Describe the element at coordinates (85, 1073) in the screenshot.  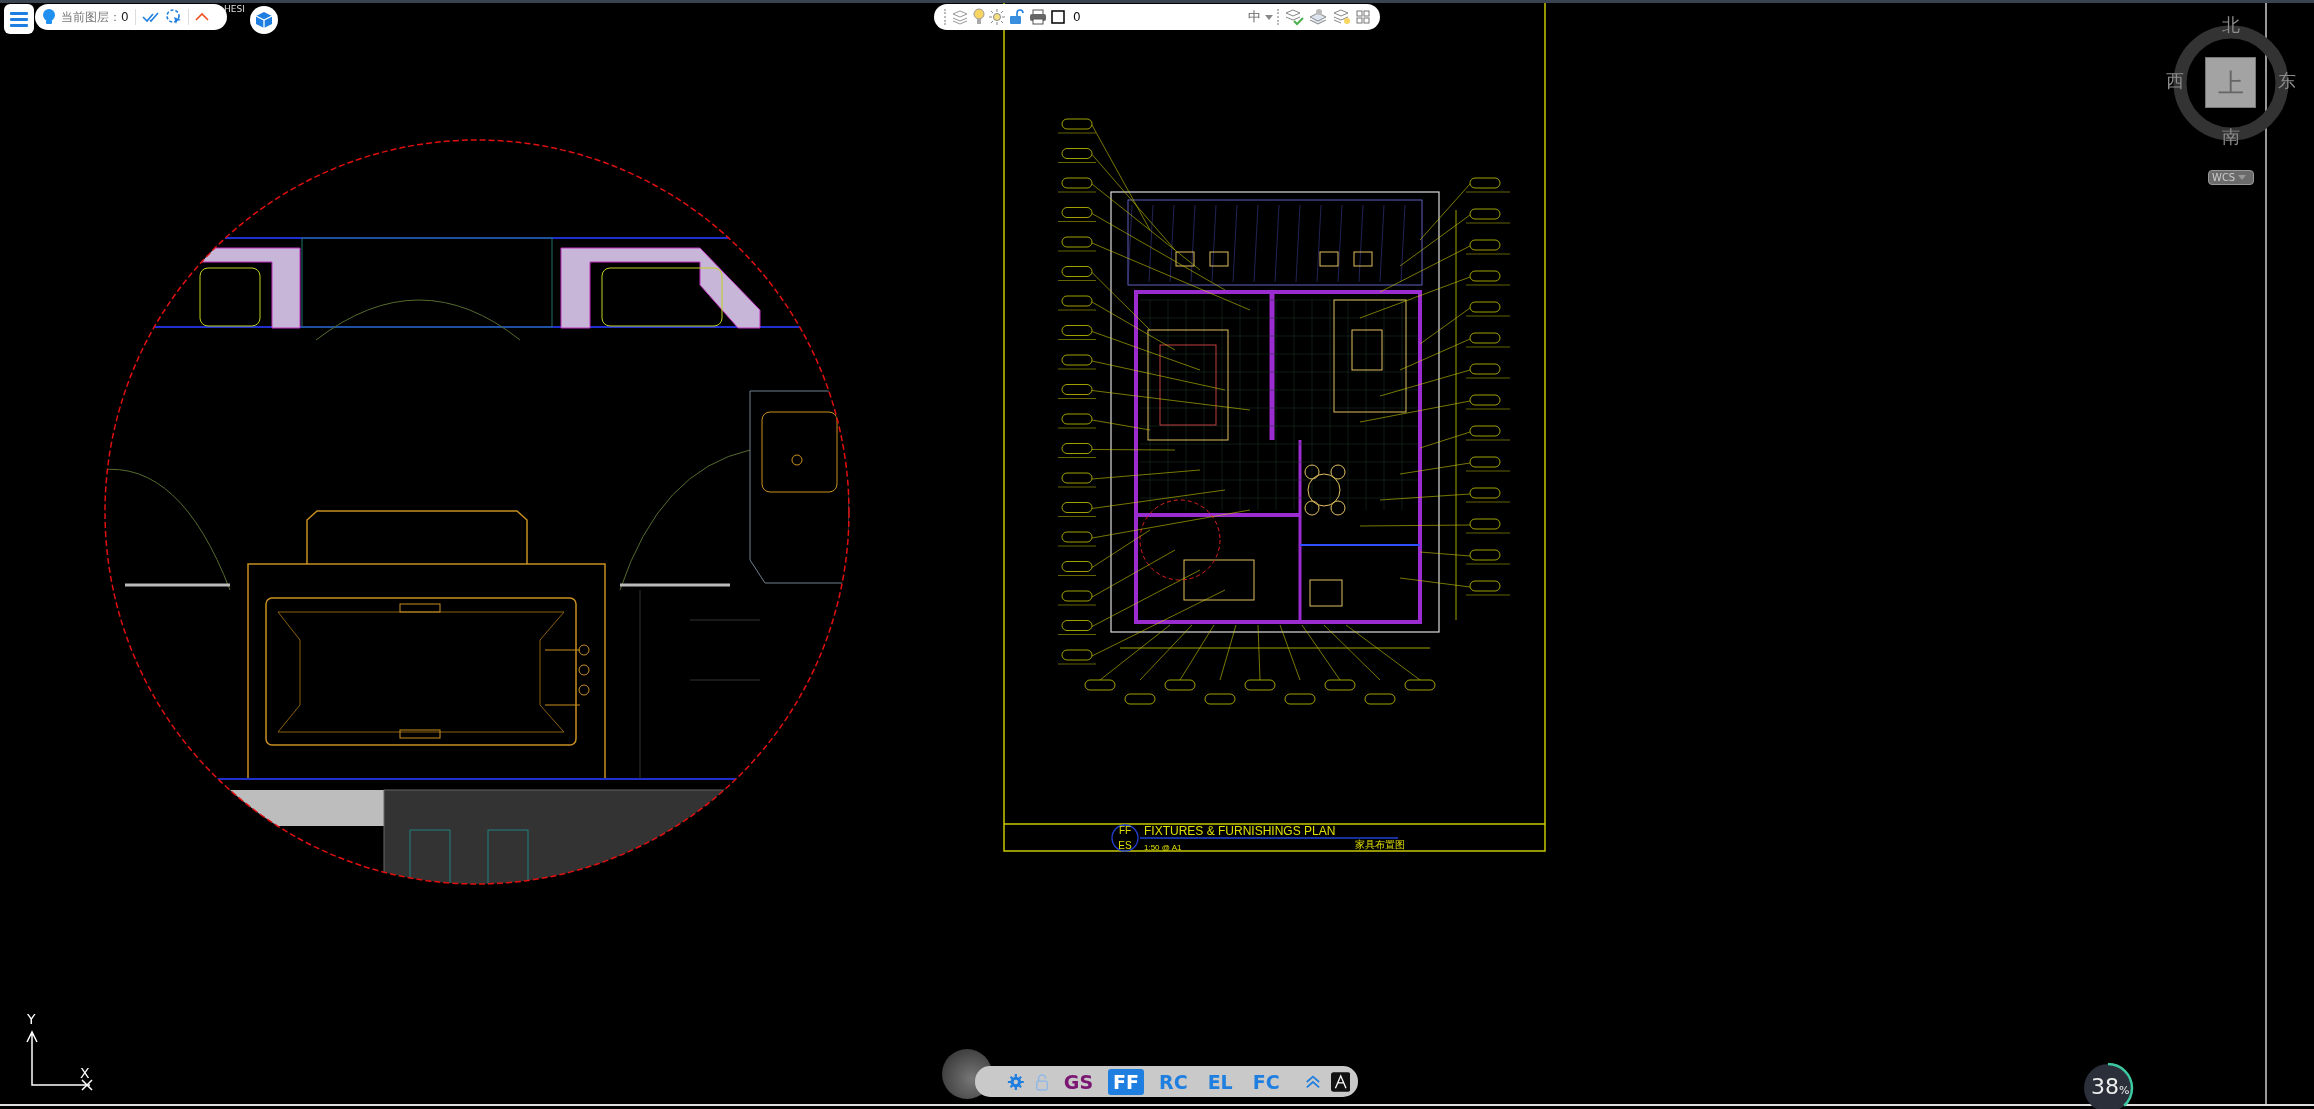
I see `x-axis-label: X` at that location.